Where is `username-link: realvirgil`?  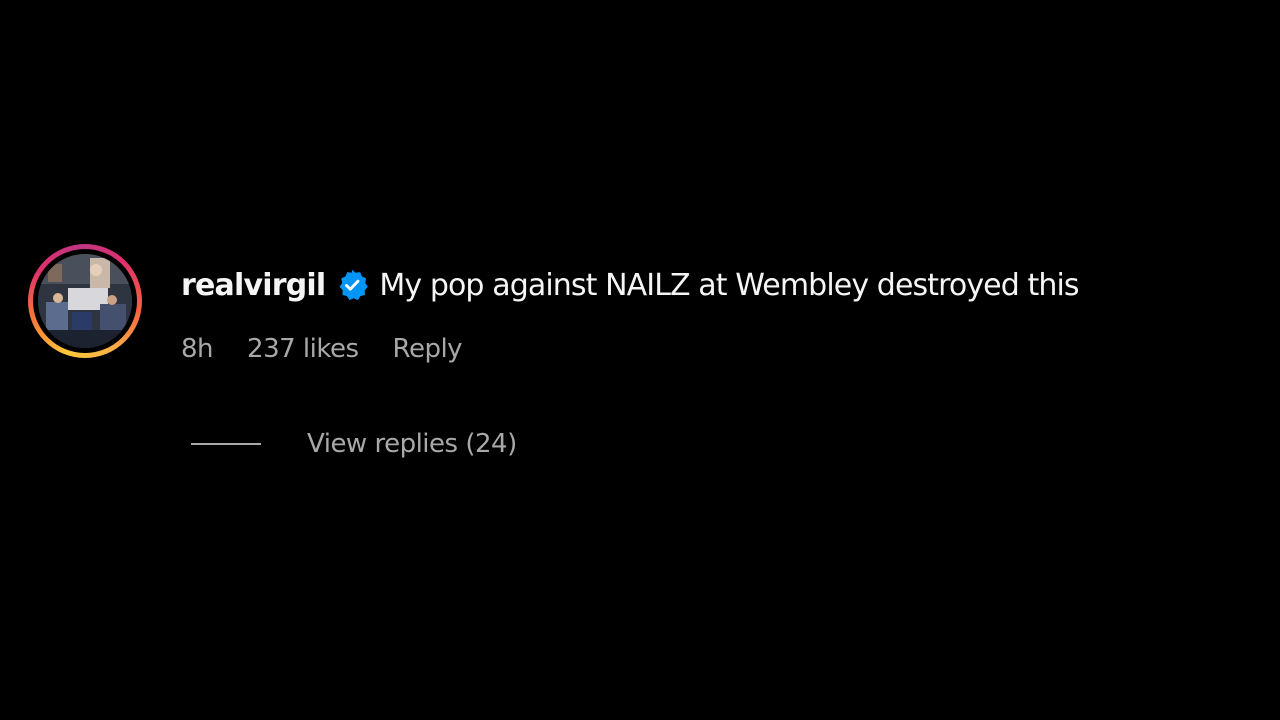
username-link: realvirgil is located at coordinates (253, 285).